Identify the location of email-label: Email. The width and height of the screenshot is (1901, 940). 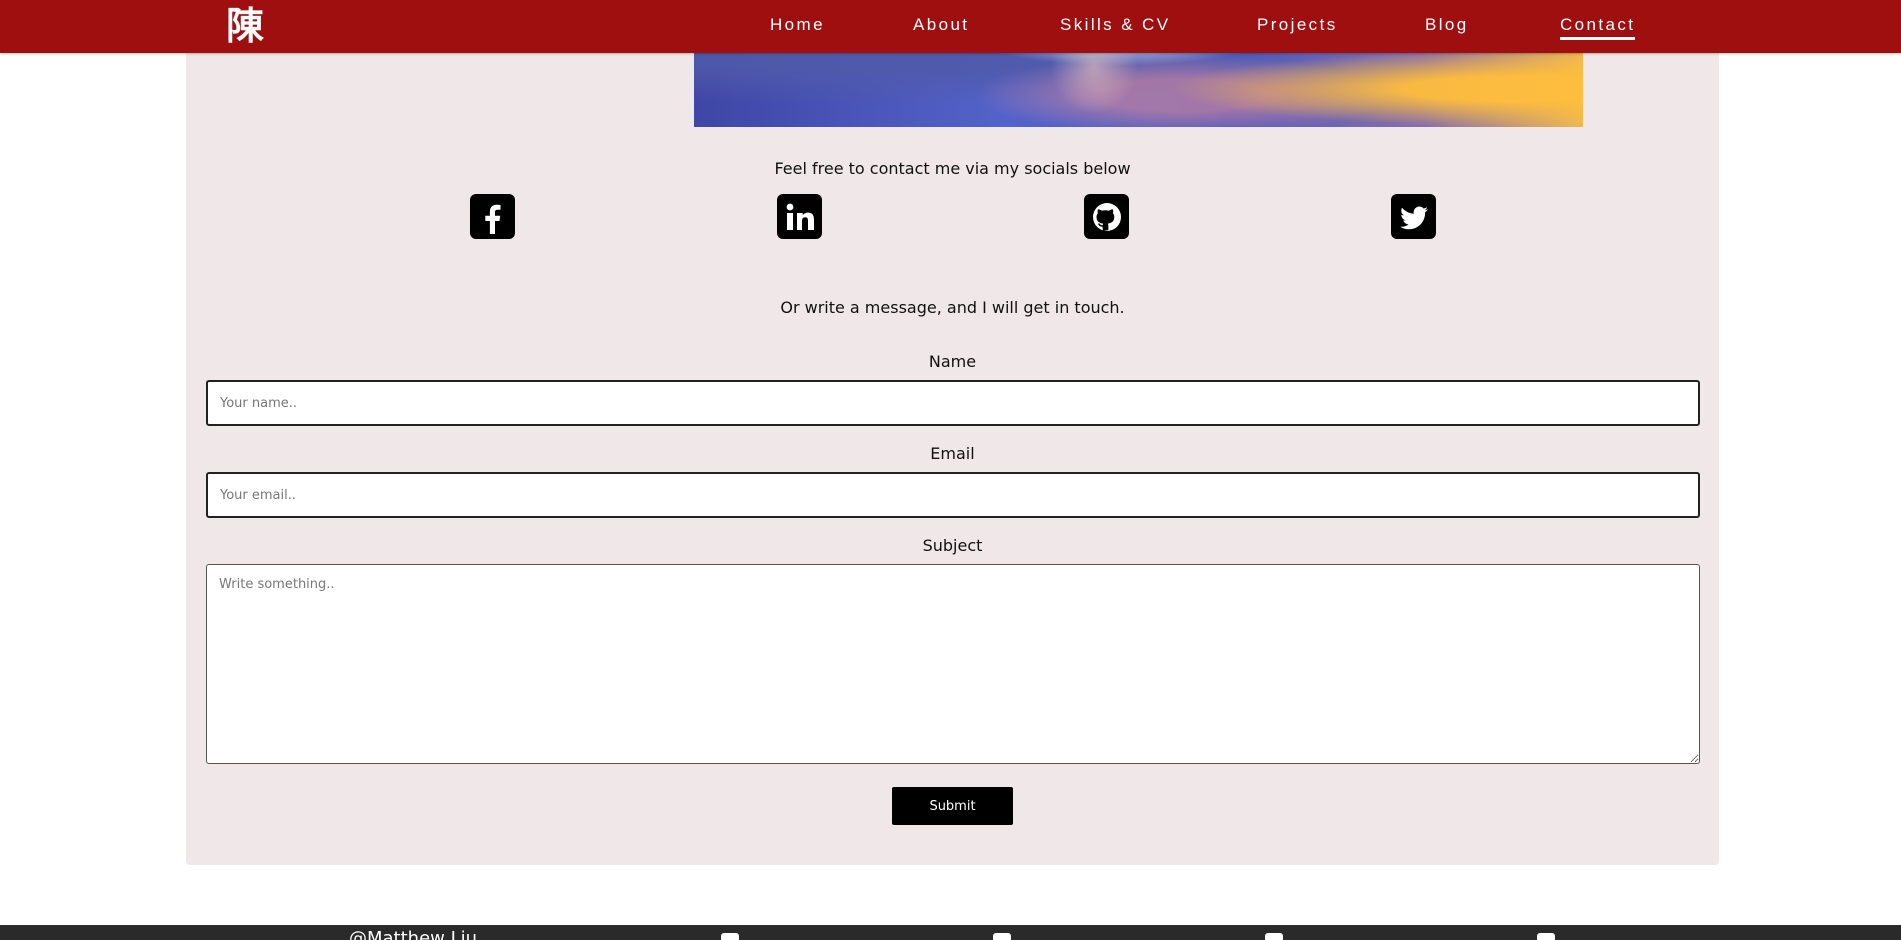
(952, 453).